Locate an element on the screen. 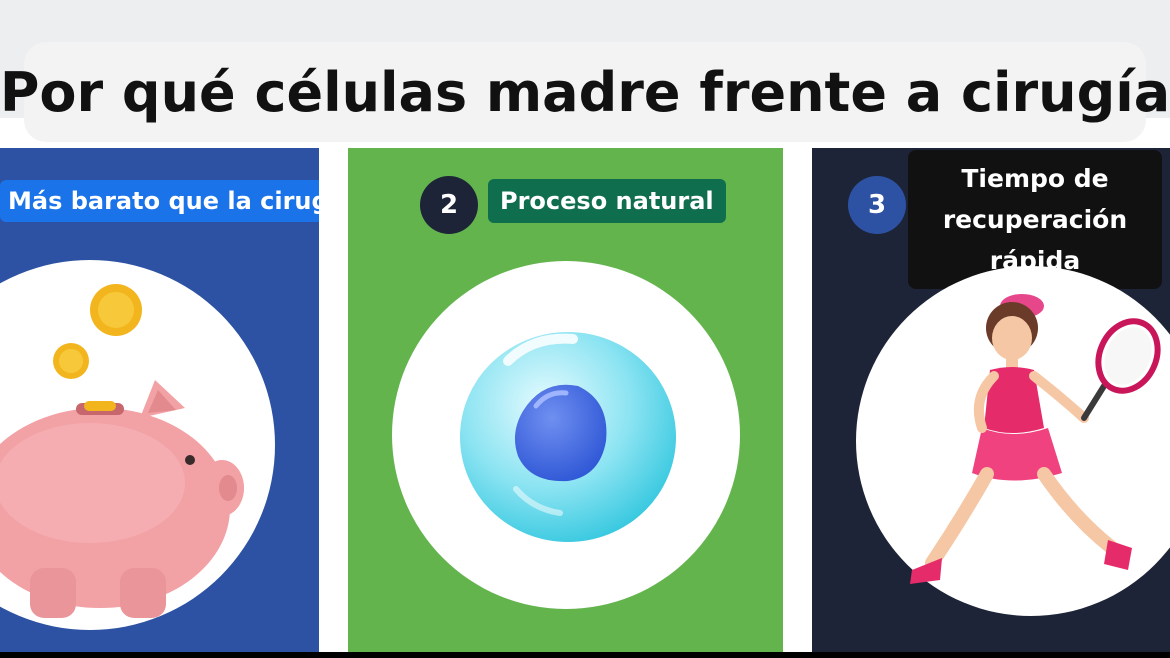  piggy-bank-icon is located at coordinates (122, 451).